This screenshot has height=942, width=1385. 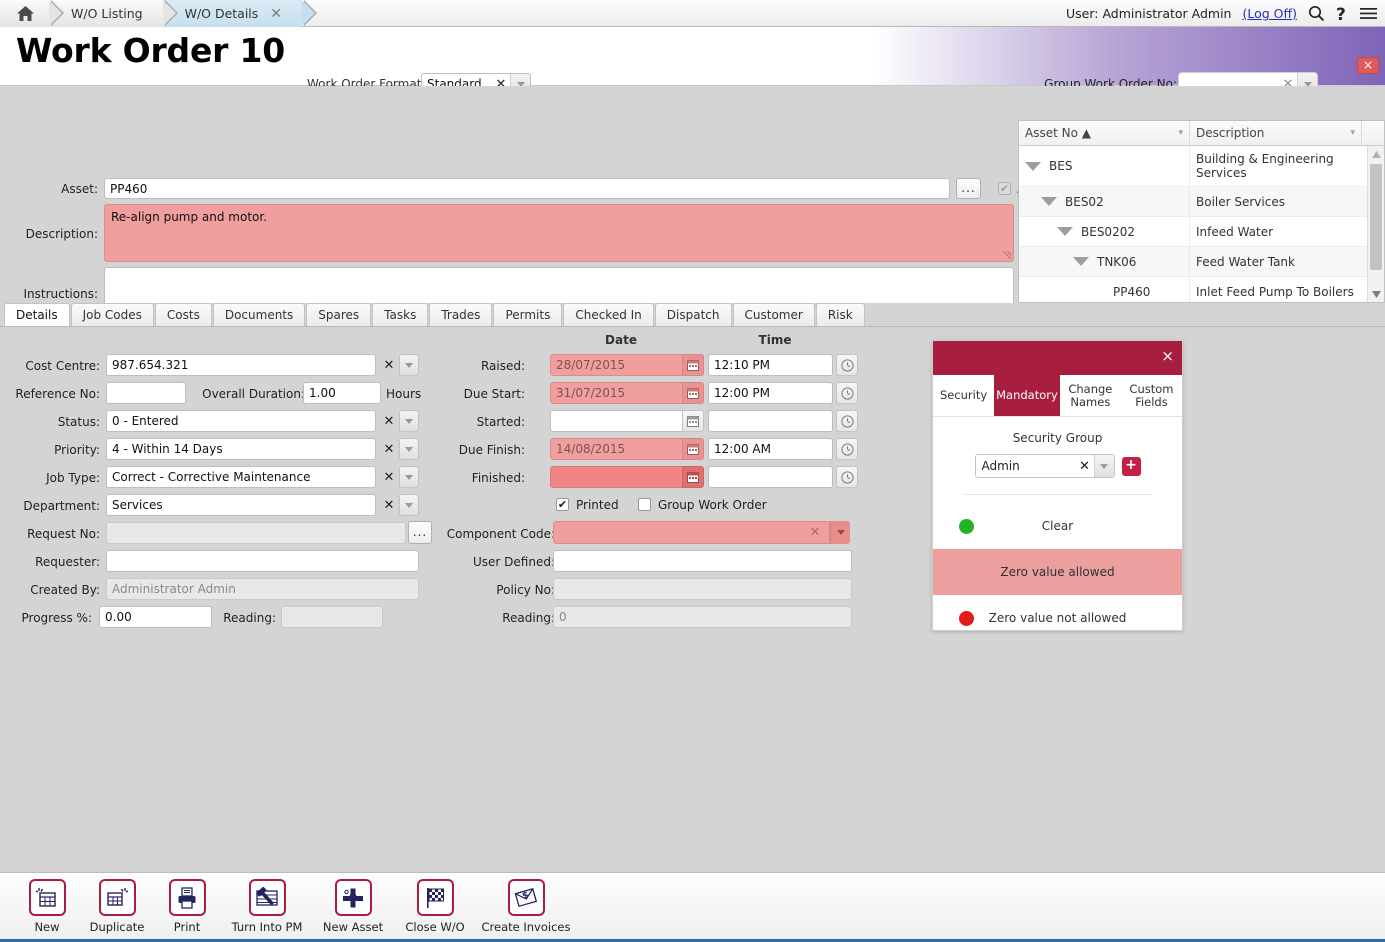 I want to click on cost-centre-input: 987.654.321, so click(x=241, y=365).